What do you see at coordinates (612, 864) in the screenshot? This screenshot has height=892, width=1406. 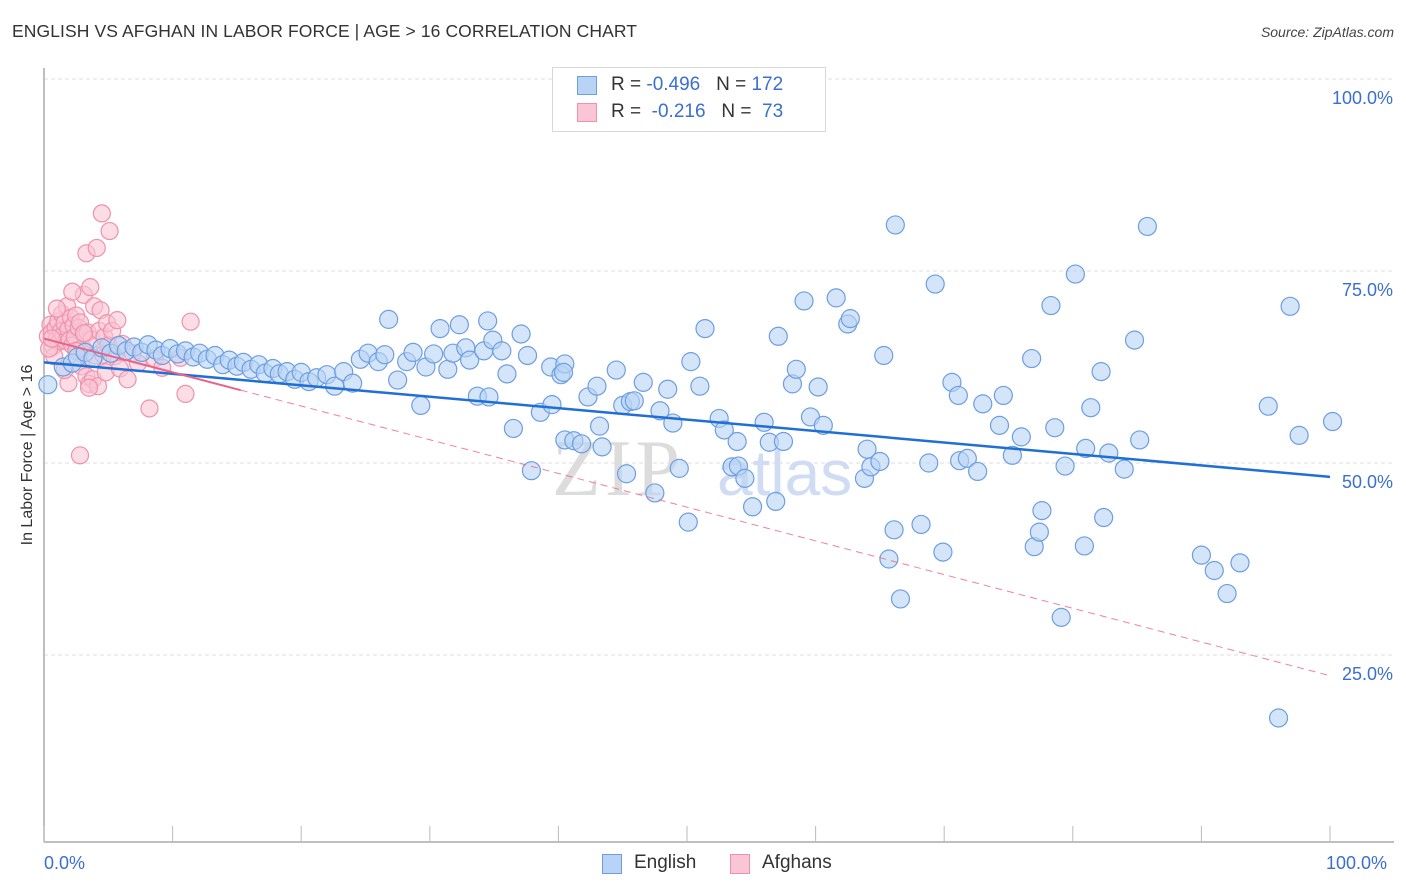 I see `english-legend-swatch` at bounding box center [612, 864].